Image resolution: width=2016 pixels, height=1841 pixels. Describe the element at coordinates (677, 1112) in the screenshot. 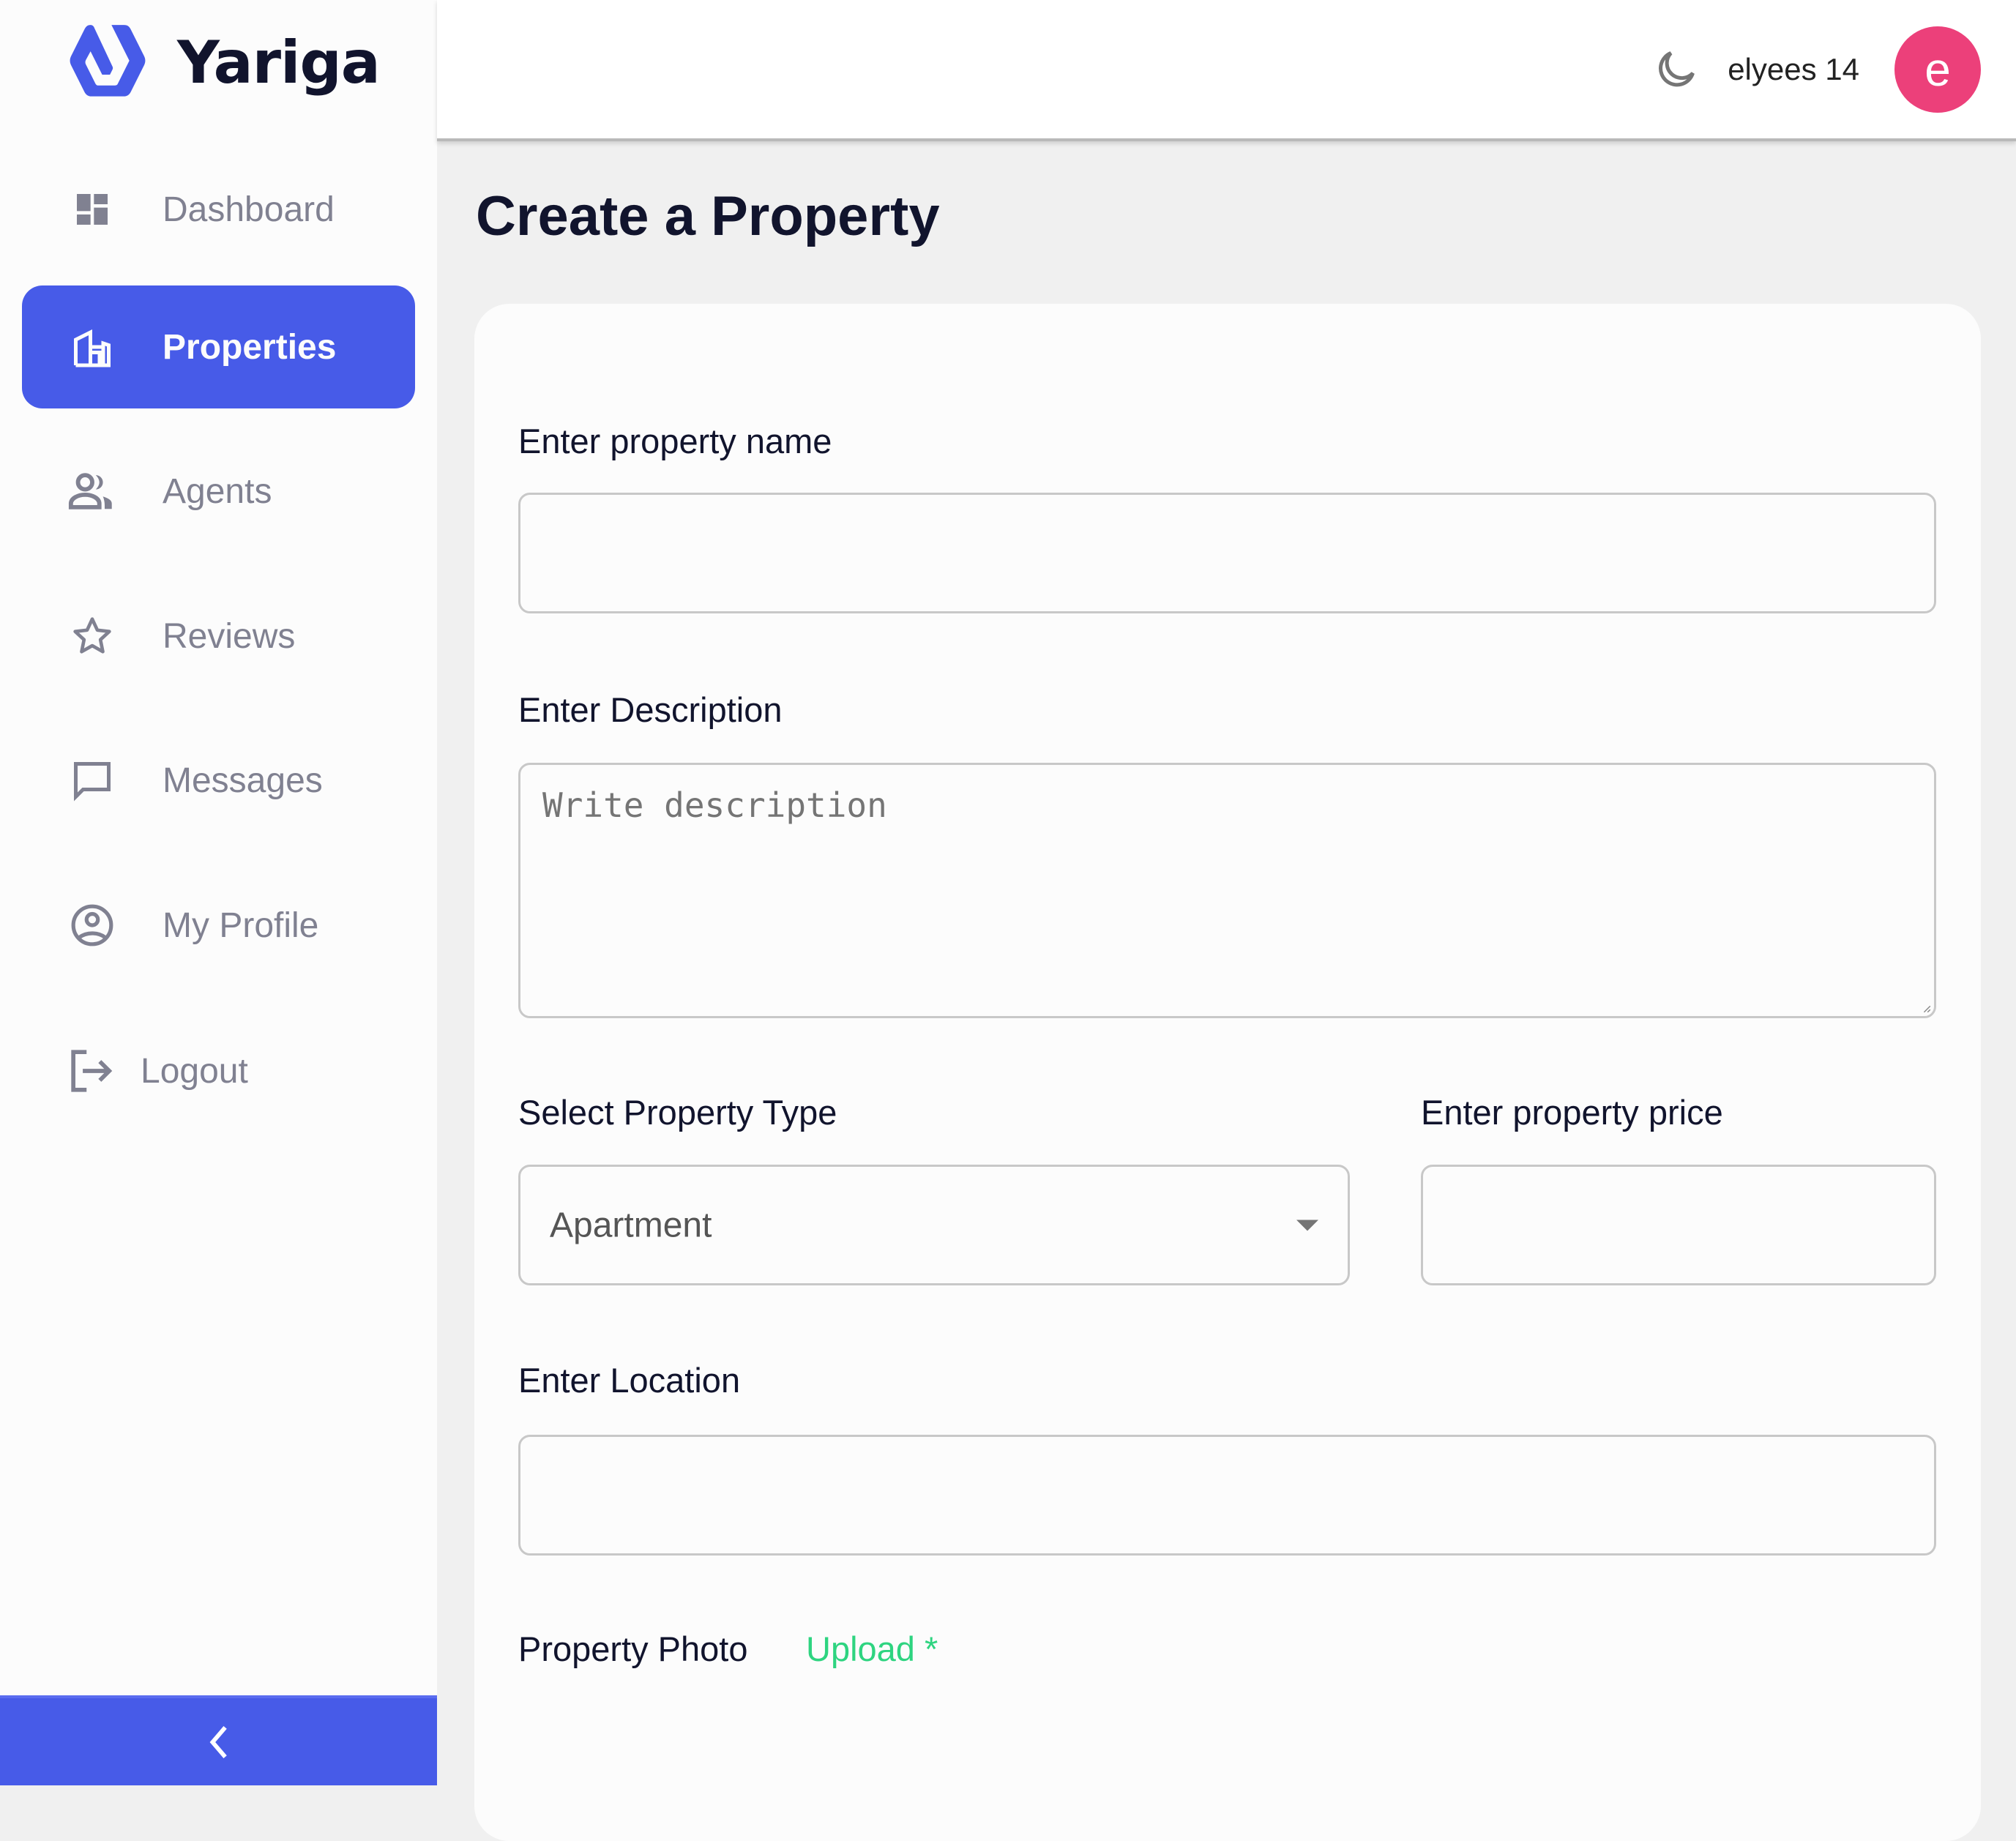

I see `property-type-label: Select Property Type` at that location.